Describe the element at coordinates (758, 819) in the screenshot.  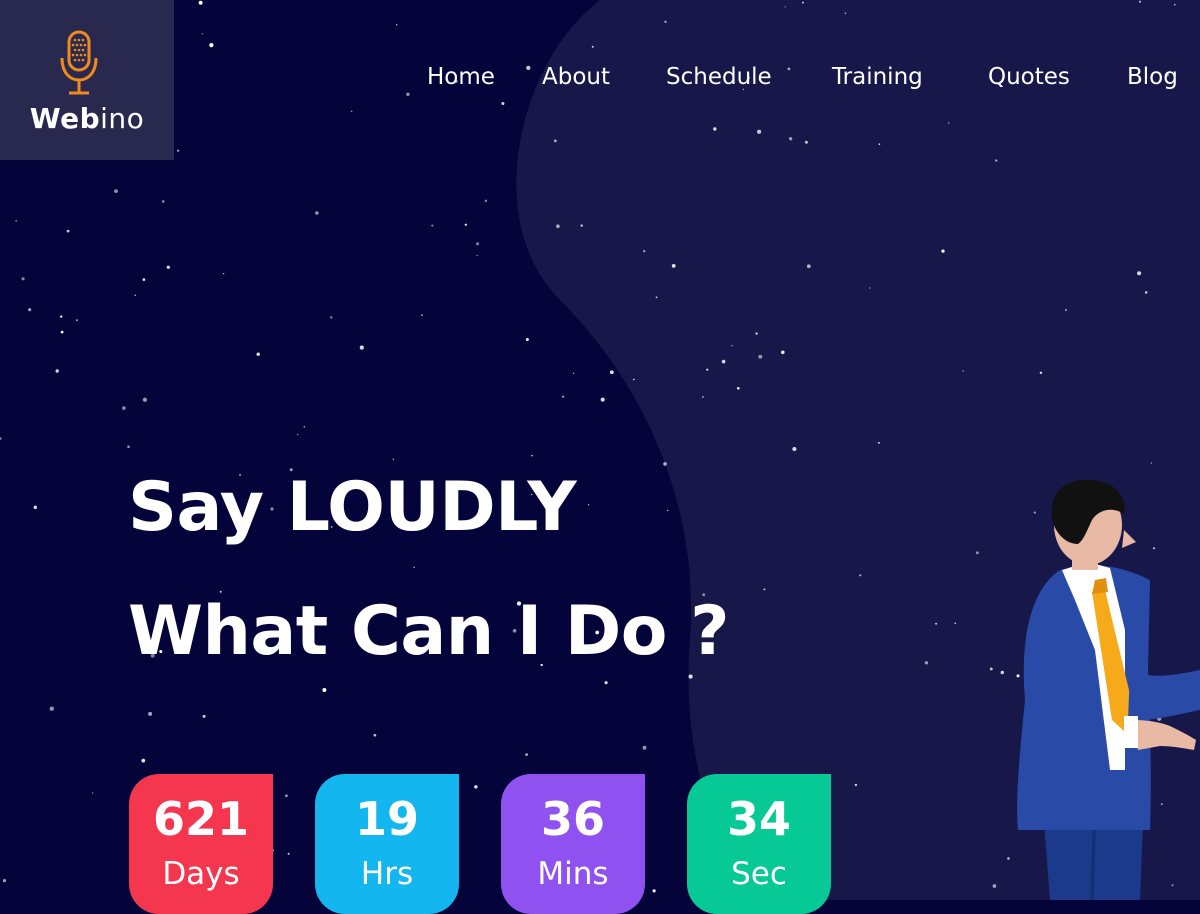
I see `countdown-seconds-value: 34` at that location.